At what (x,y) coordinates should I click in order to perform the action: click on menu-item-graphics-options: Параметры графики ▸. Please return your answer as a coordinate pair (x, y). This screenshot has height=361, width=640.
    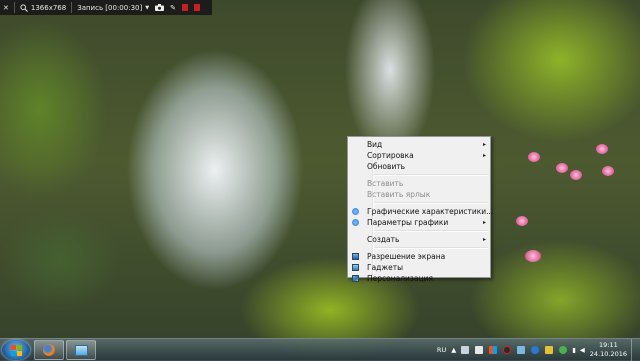
    Looking at the image, I should click on (419, 222).